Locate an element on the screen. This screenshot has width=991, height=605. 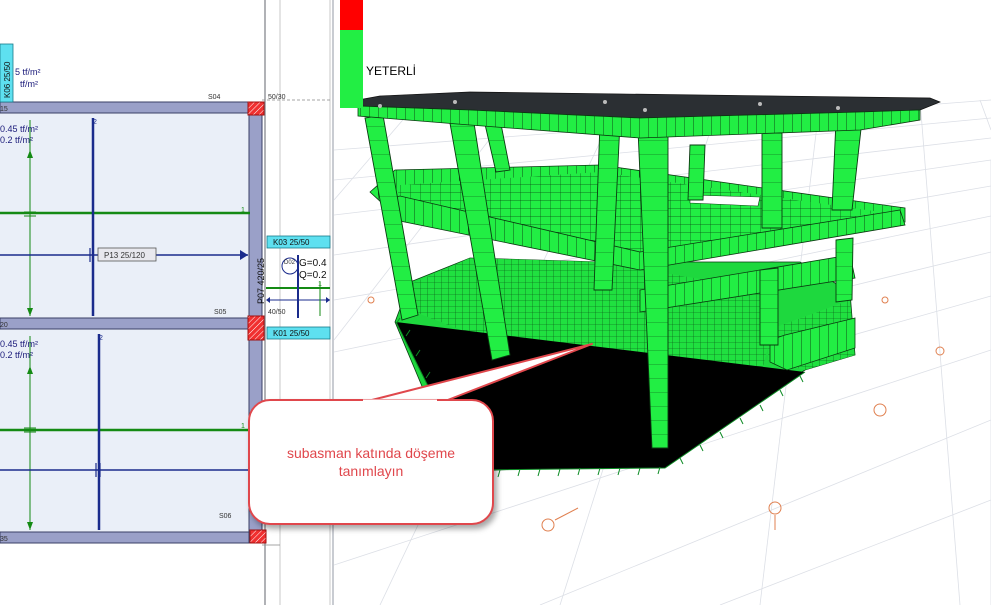
annotation-callout: subasman katında döşeme tanımlayın is located at coordinates (371, 462).